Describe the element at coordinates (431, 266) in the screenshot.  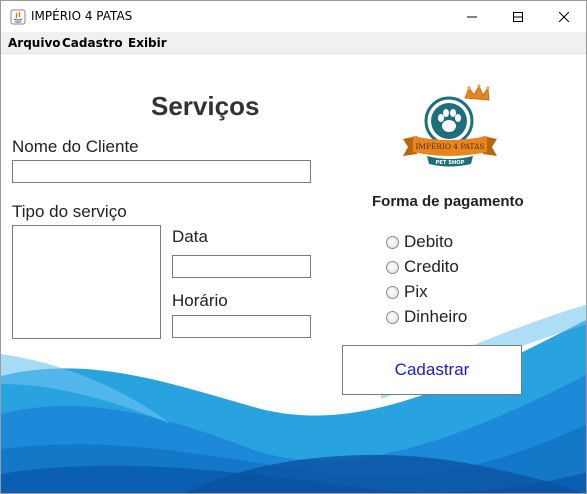
I see `payment-option-label: Credito` at that location.